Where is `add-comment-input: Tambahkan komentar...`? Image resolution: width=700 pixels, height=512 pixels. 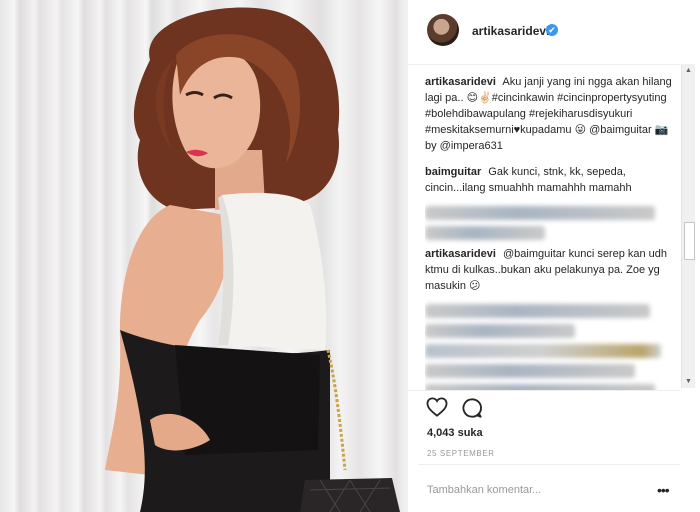
add-comment-input: Tambahkan komentar... is located at coordinates (484, 490).